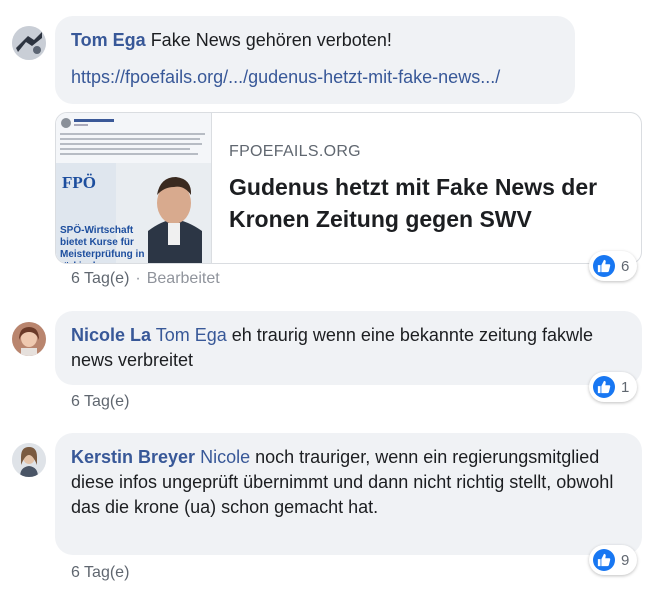  I want to click on comment-mention: Nicole, so click(225, 457).